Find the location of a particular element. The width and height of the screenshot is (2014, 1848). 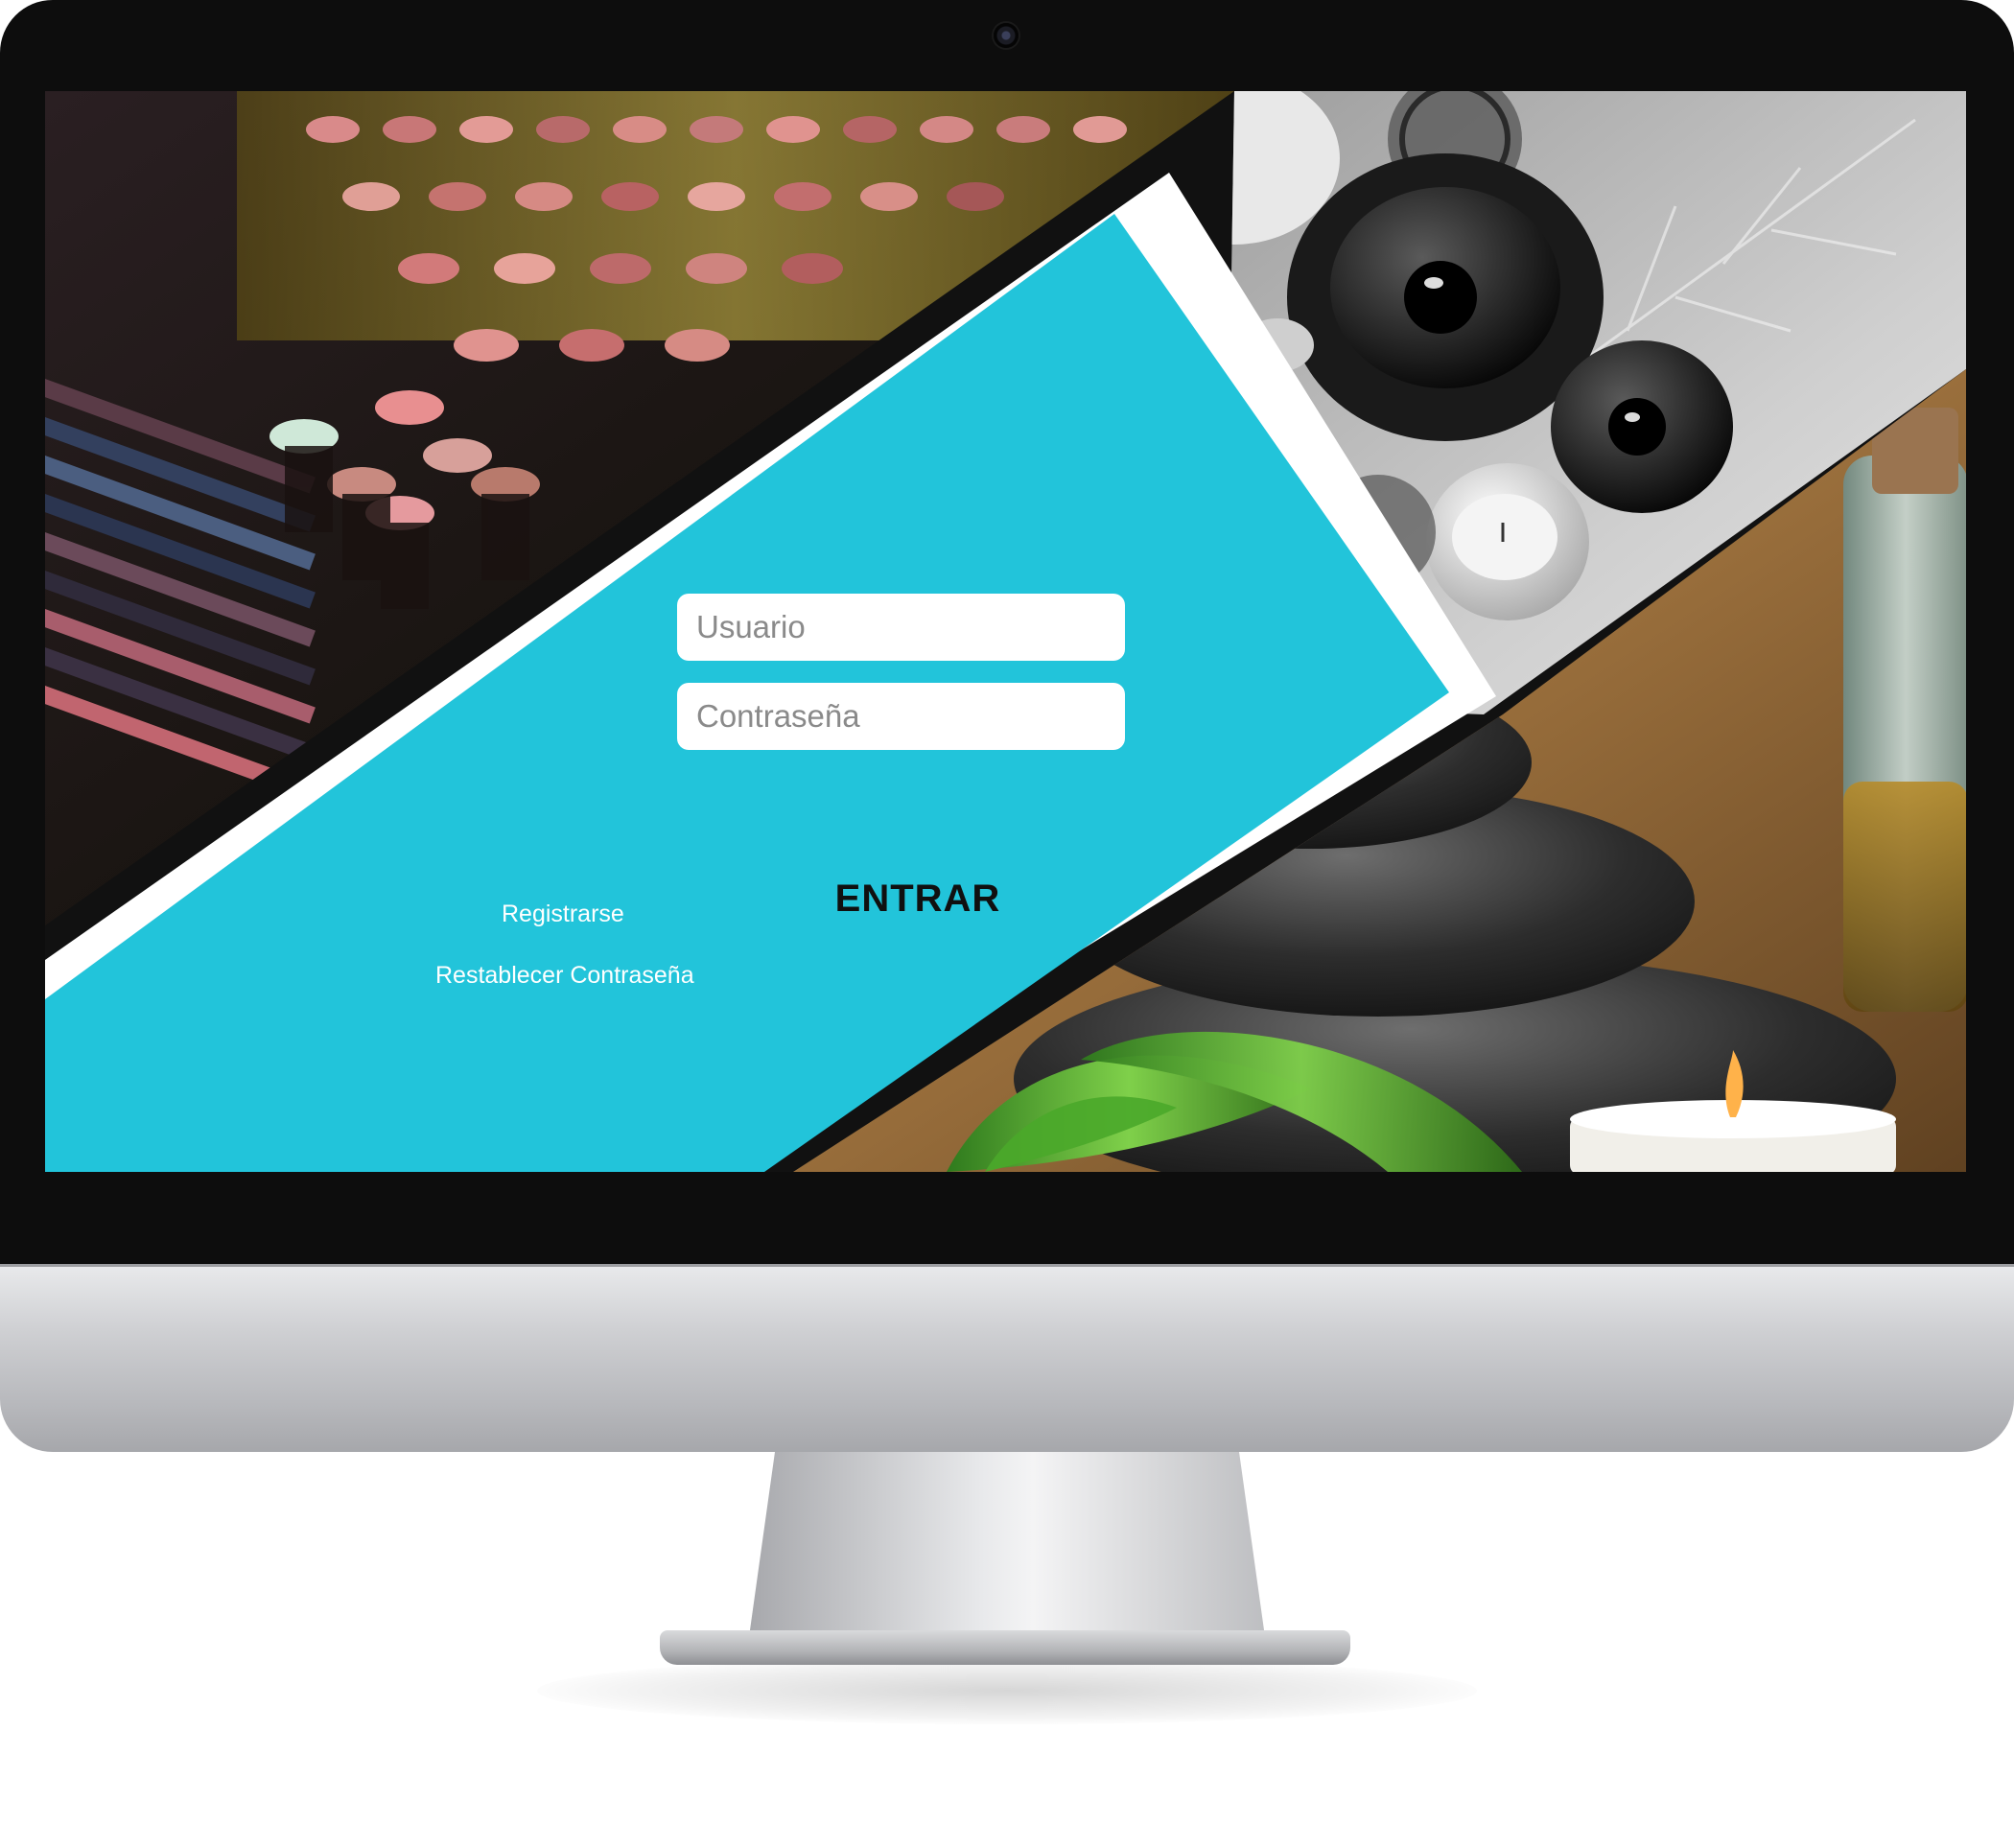

username-input is located at coordinates (901, 627).